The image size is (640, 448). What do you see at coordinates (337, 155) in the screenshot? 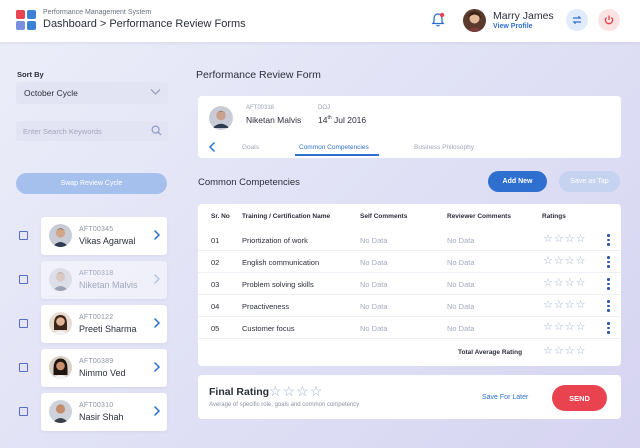
I see `active-tab-indicator` at bounding box center [337, 155].